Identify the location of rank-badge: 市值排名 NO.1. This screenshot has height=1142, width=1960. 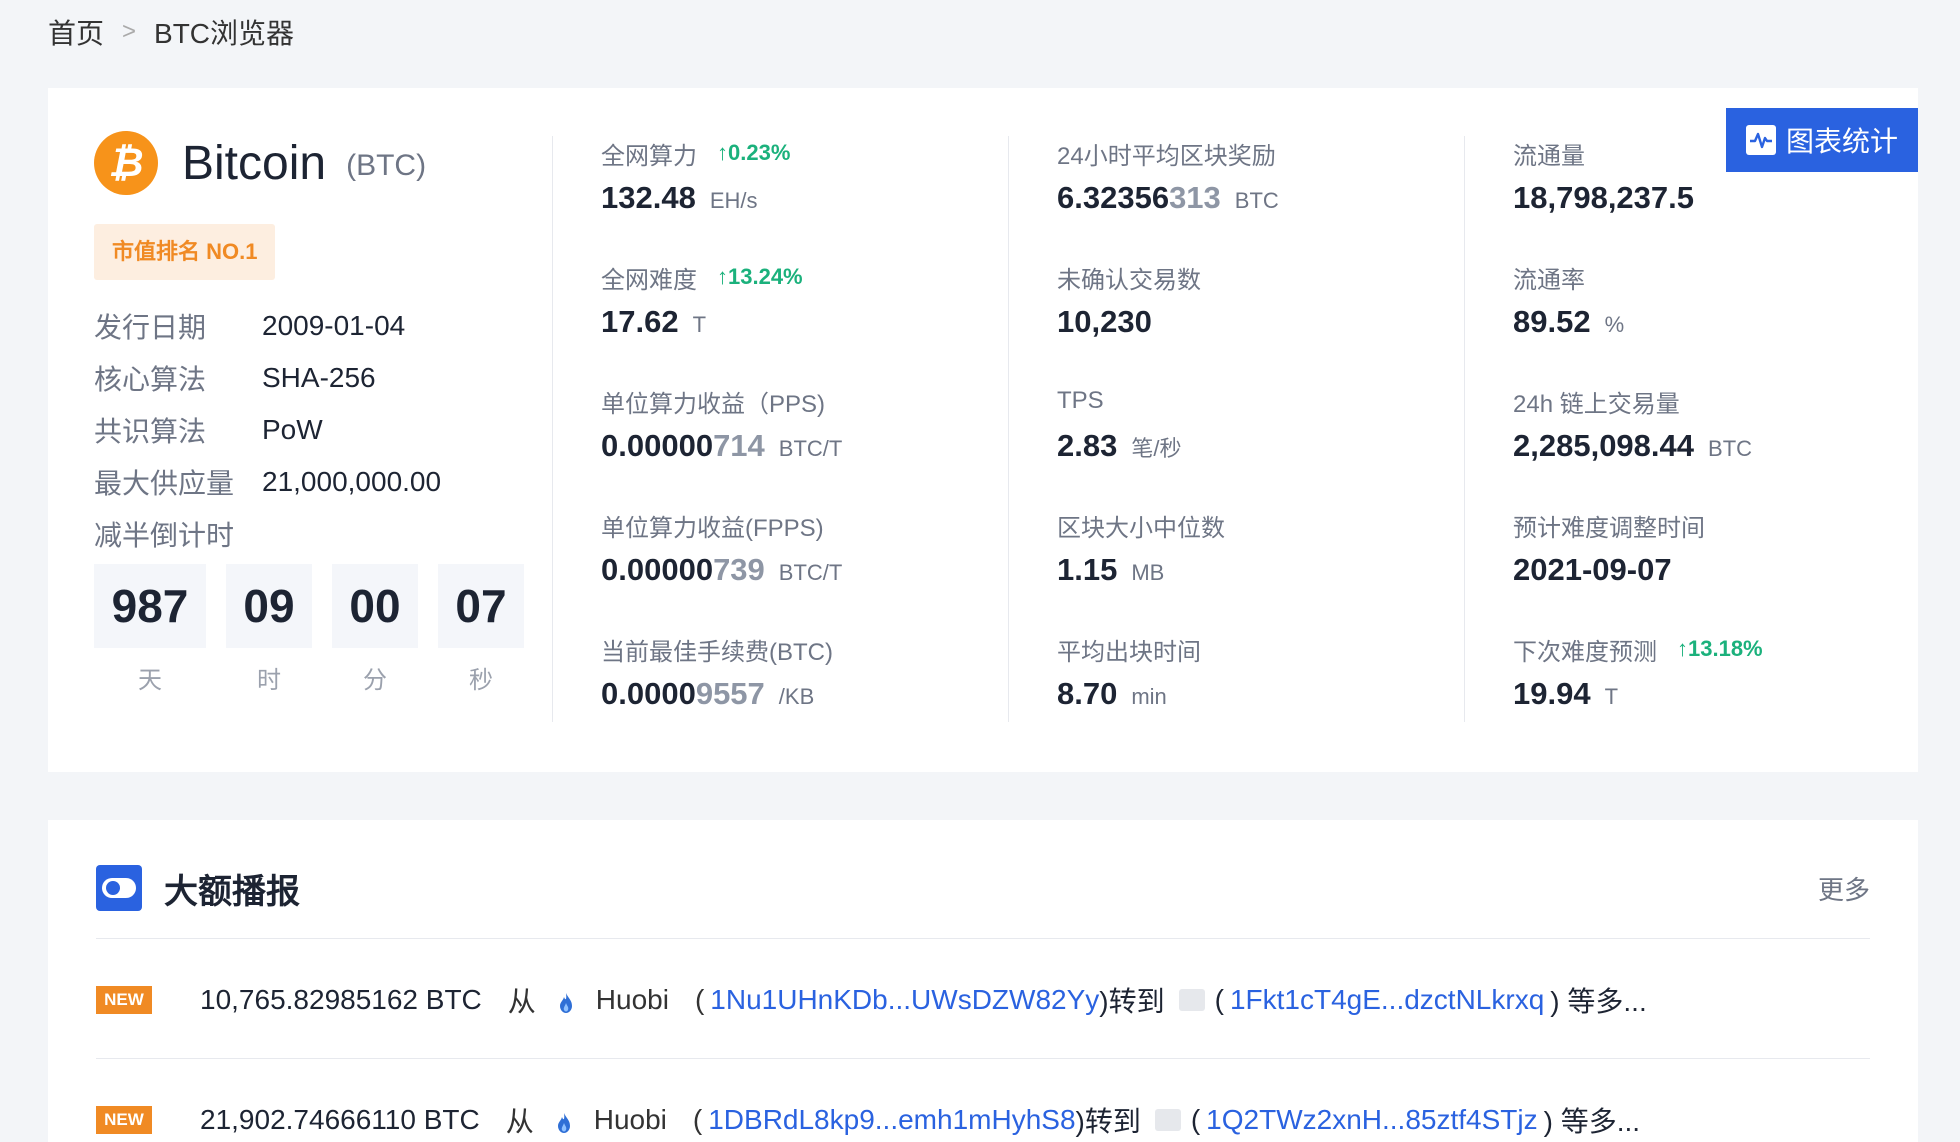
(185, 252).